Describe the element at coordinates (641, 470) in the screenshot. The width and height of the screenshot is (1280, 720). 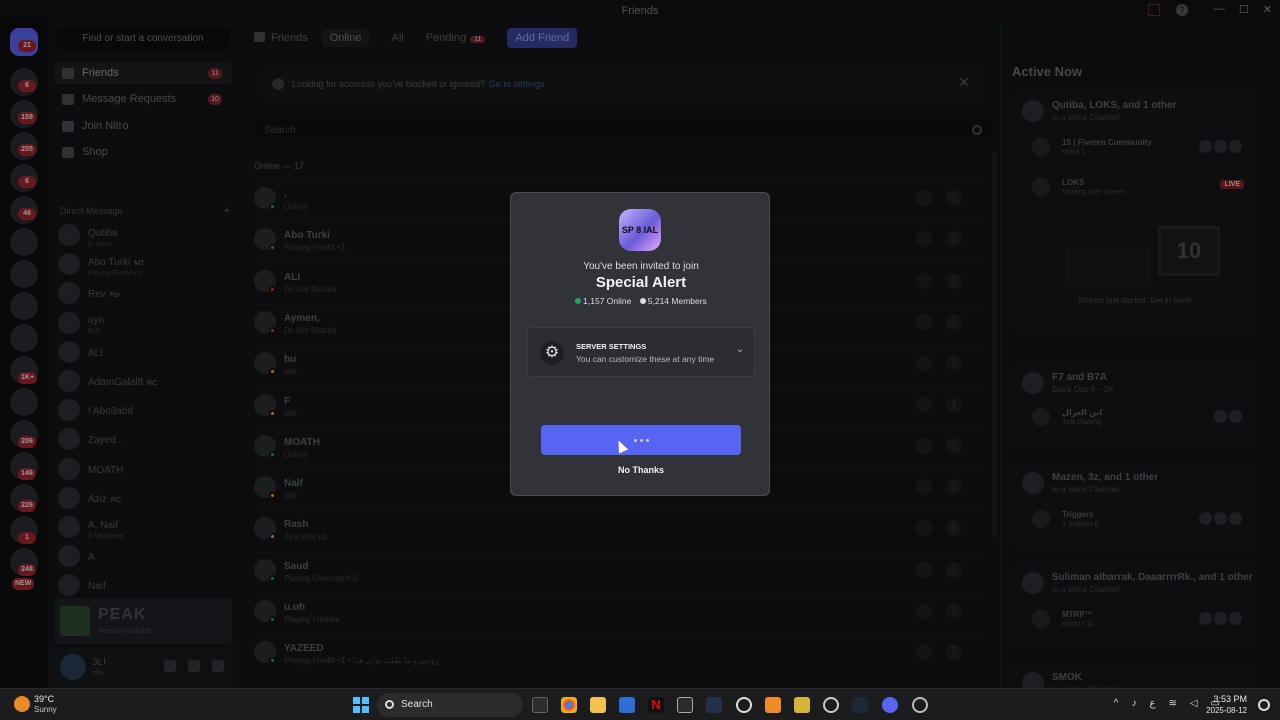
I see `no-thanks-button: No Thanks` at that location.